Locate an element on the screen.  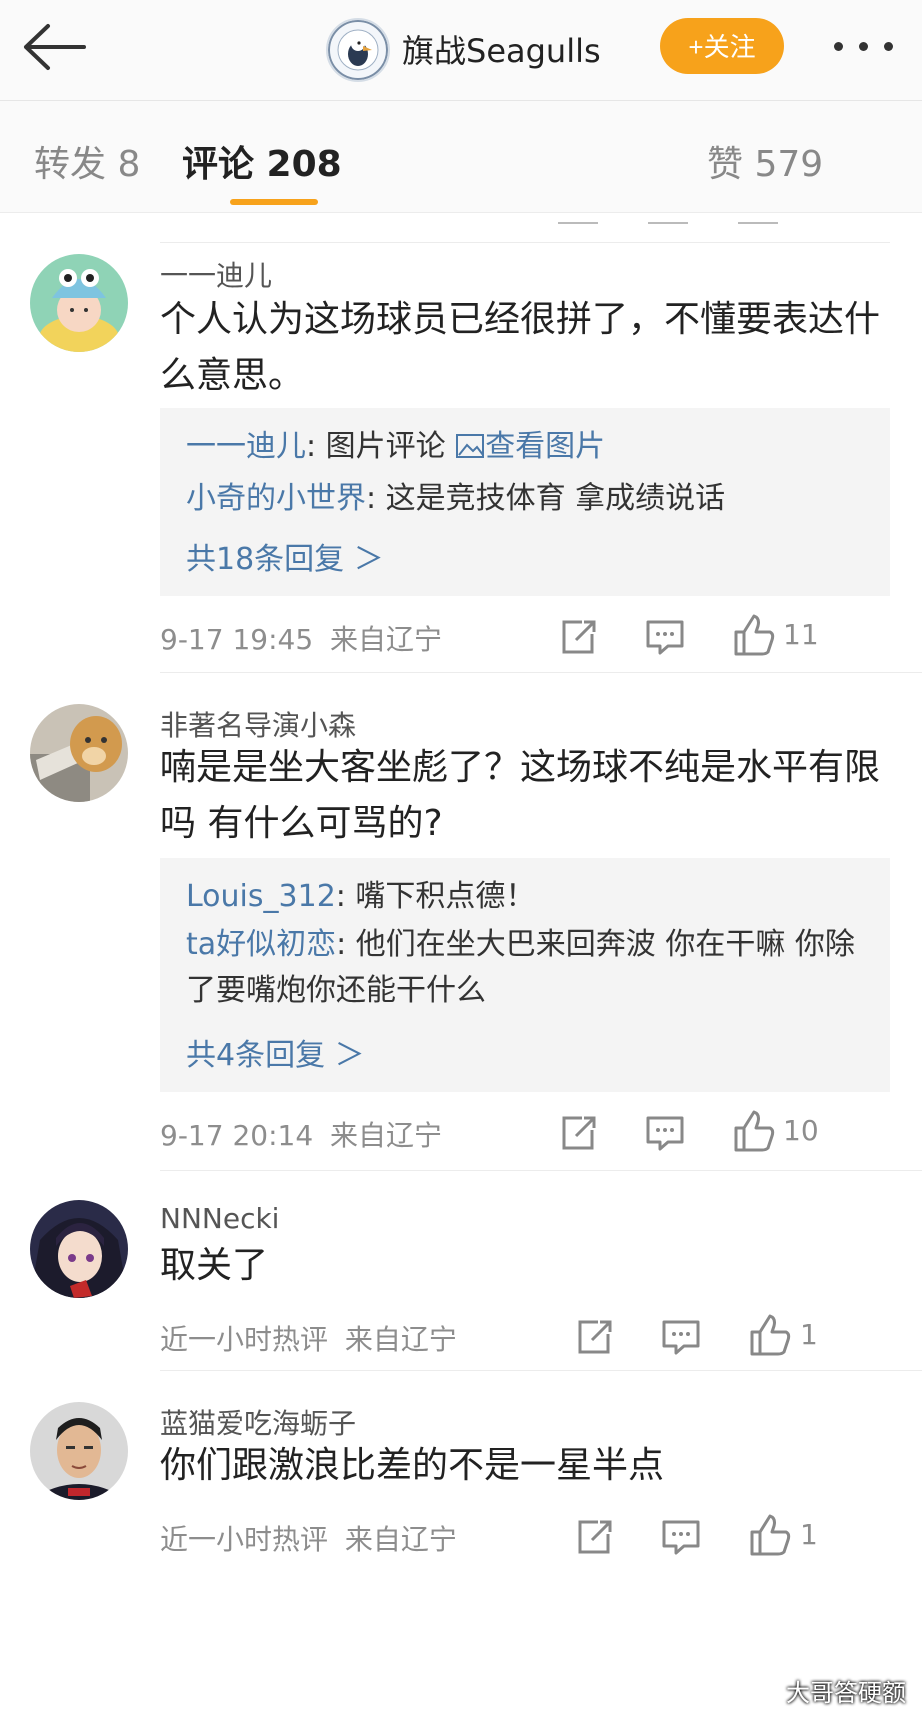
top-bar: 旗战Seagulls +关注 is located at coordinates (461, 50).